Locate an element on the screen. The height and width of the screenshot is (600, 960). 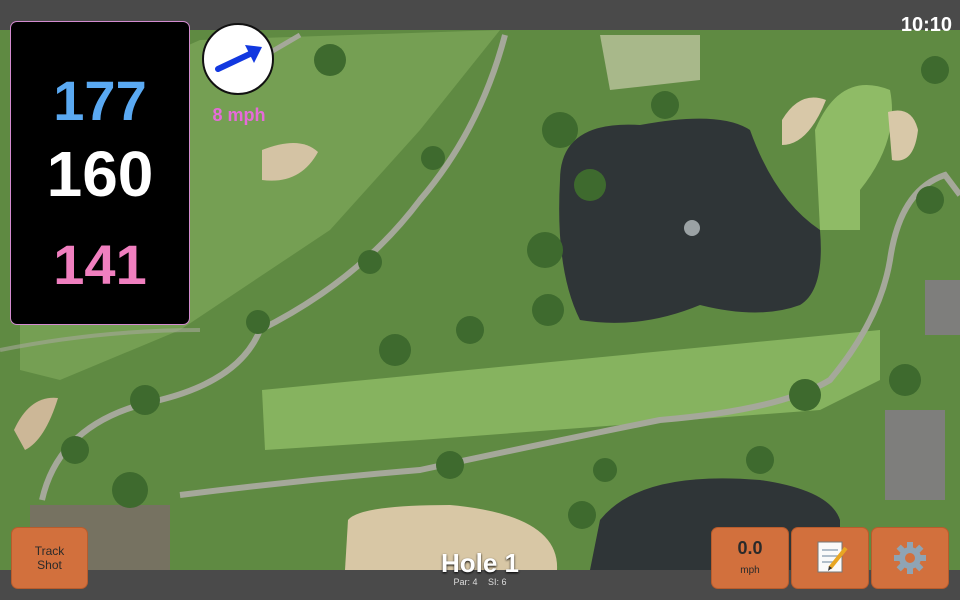
distance-back: 177 is located at coordinates (100, 100).